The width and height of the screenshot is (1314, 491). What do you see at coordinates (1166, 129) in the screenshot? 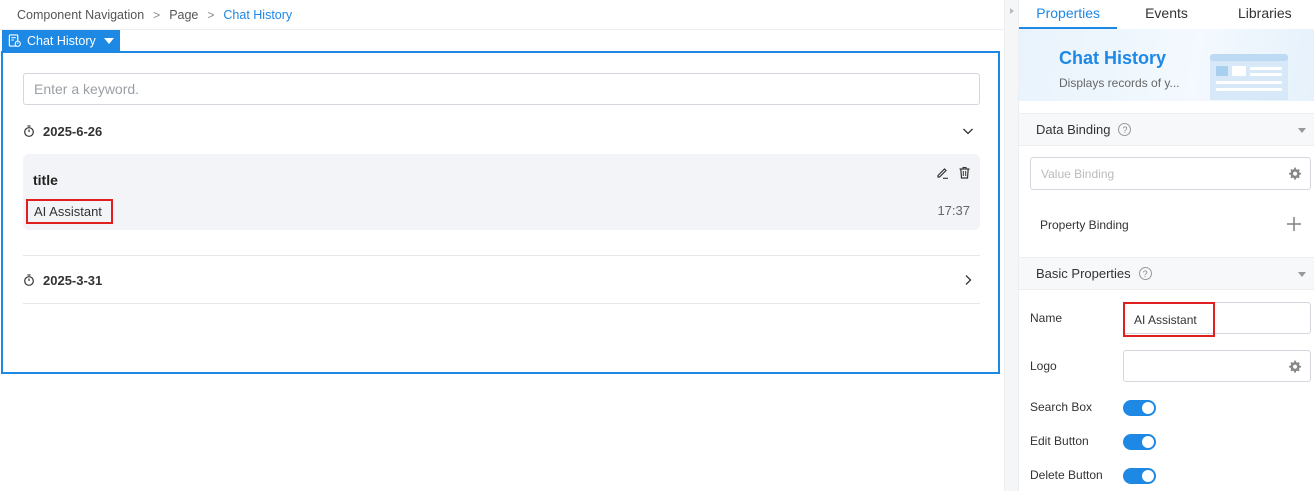
I see `data-binding-section-header: Data Binding ?` at bounding box center [1166, 129].